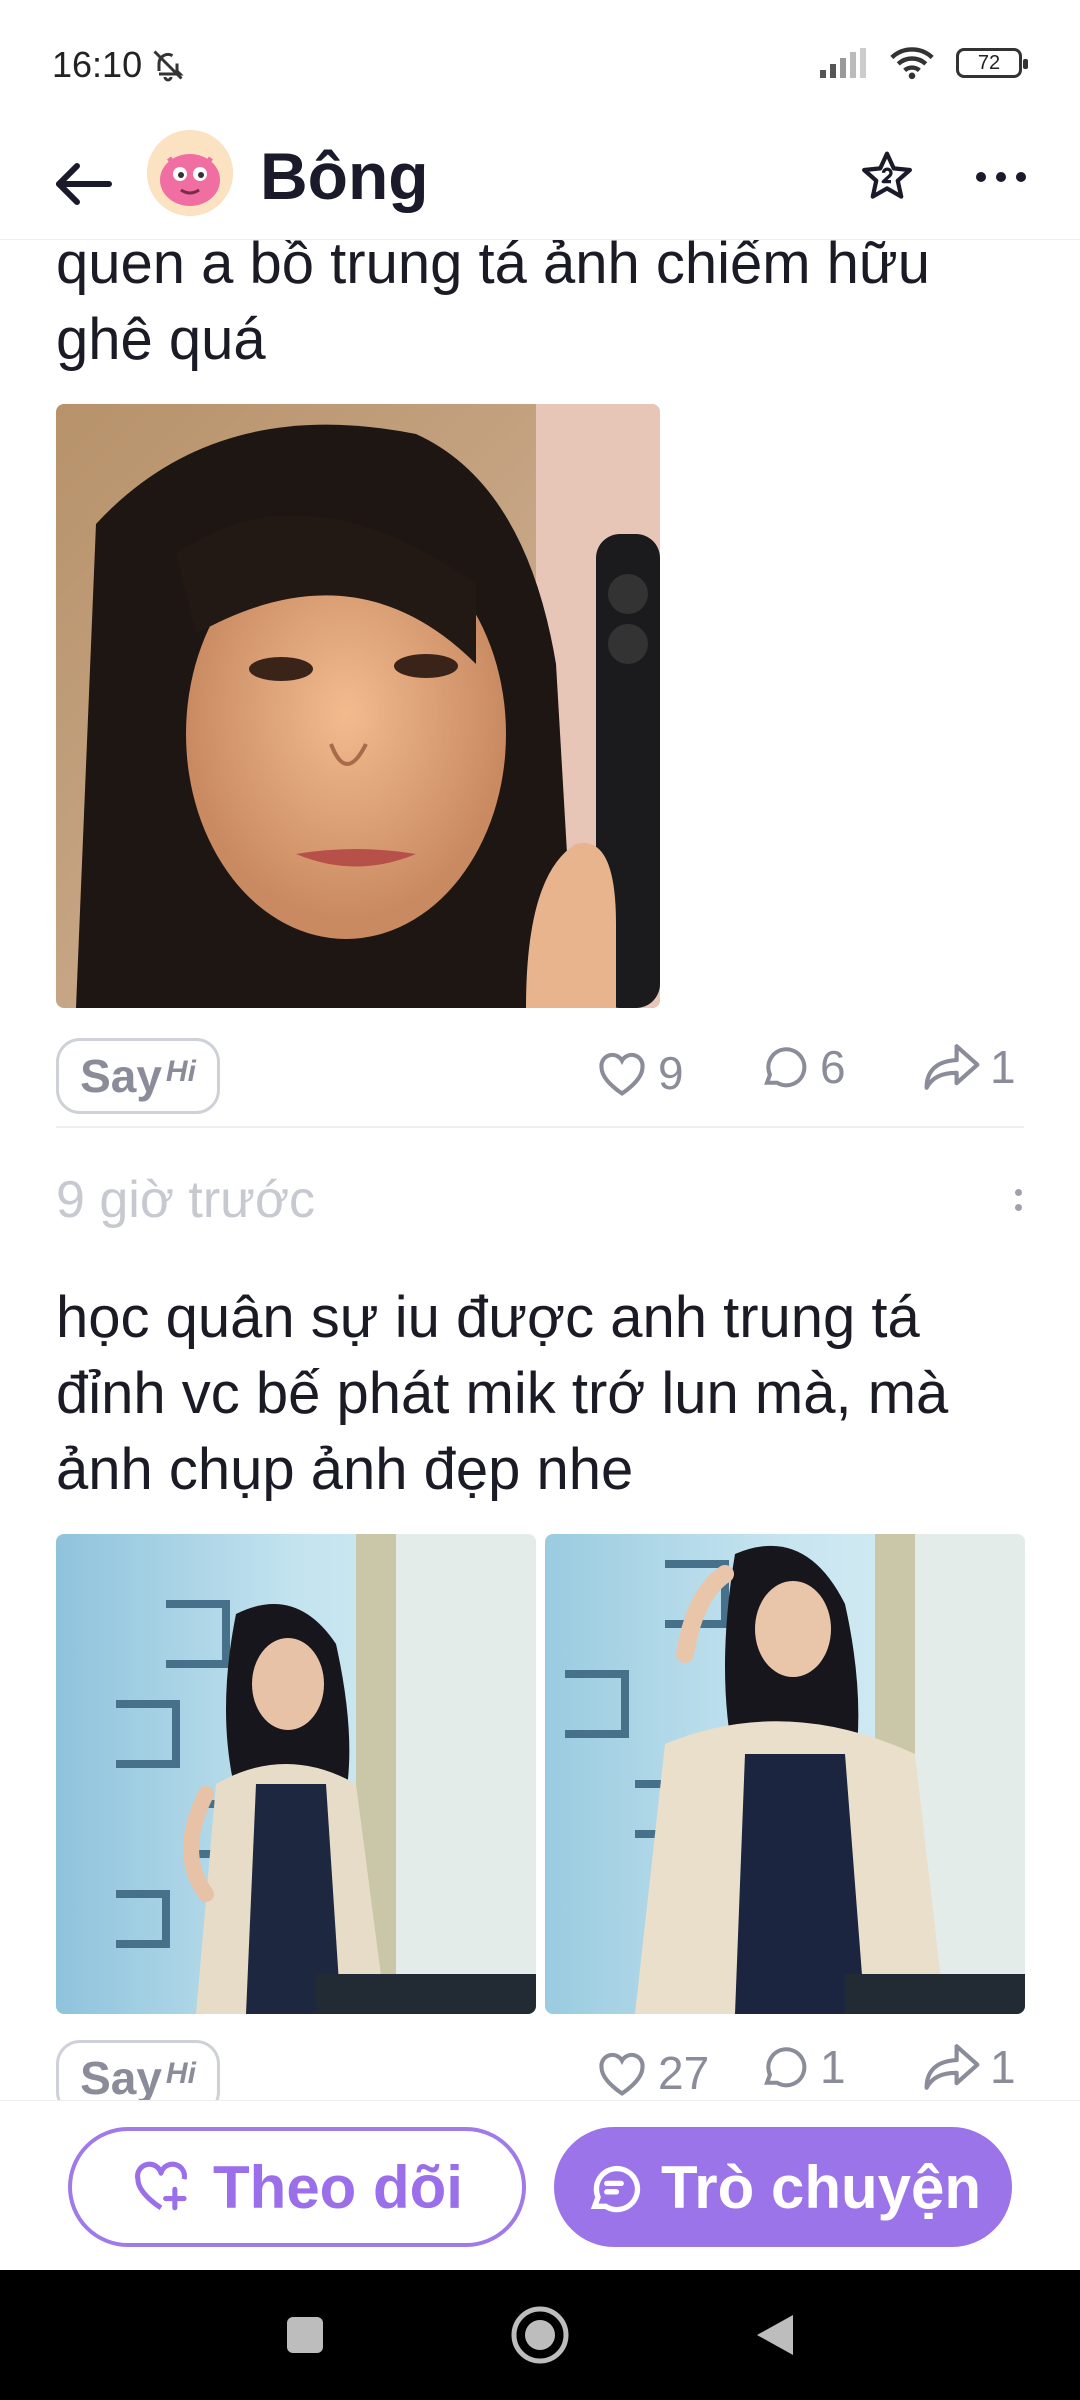 The height and width of the screenshot is (2400, 1080). What do you see at coordinates (1018, 1200) in the screenshot?
I see `post-more-button` at bounding box center [1018, 1200].